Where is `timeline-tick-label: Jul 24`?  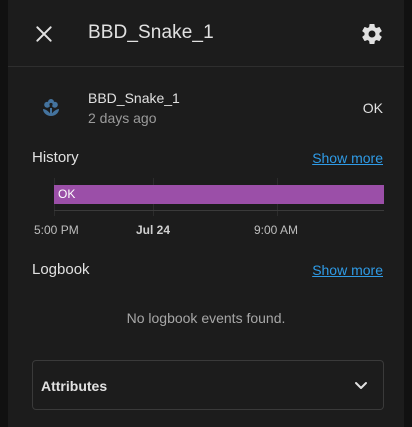
timeline-tick-label: Jul 24 is located at coordinates (153, 230).